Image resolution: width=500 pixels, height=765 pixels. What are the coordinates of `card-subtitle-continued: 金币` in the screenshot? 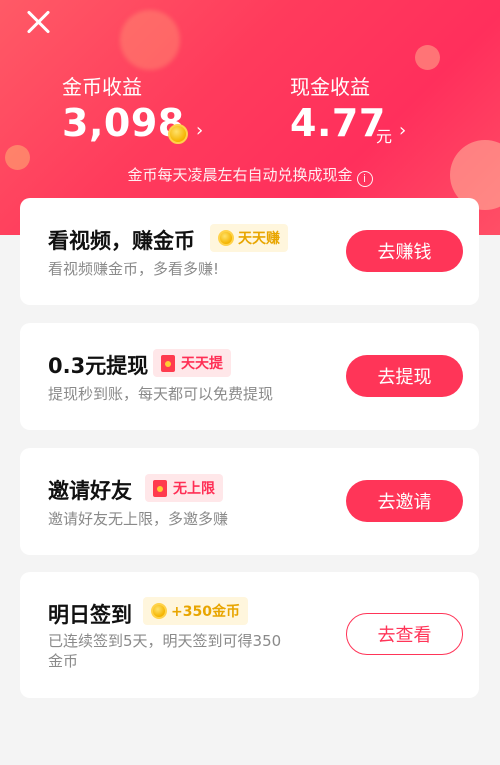 It's located at (63, 661).